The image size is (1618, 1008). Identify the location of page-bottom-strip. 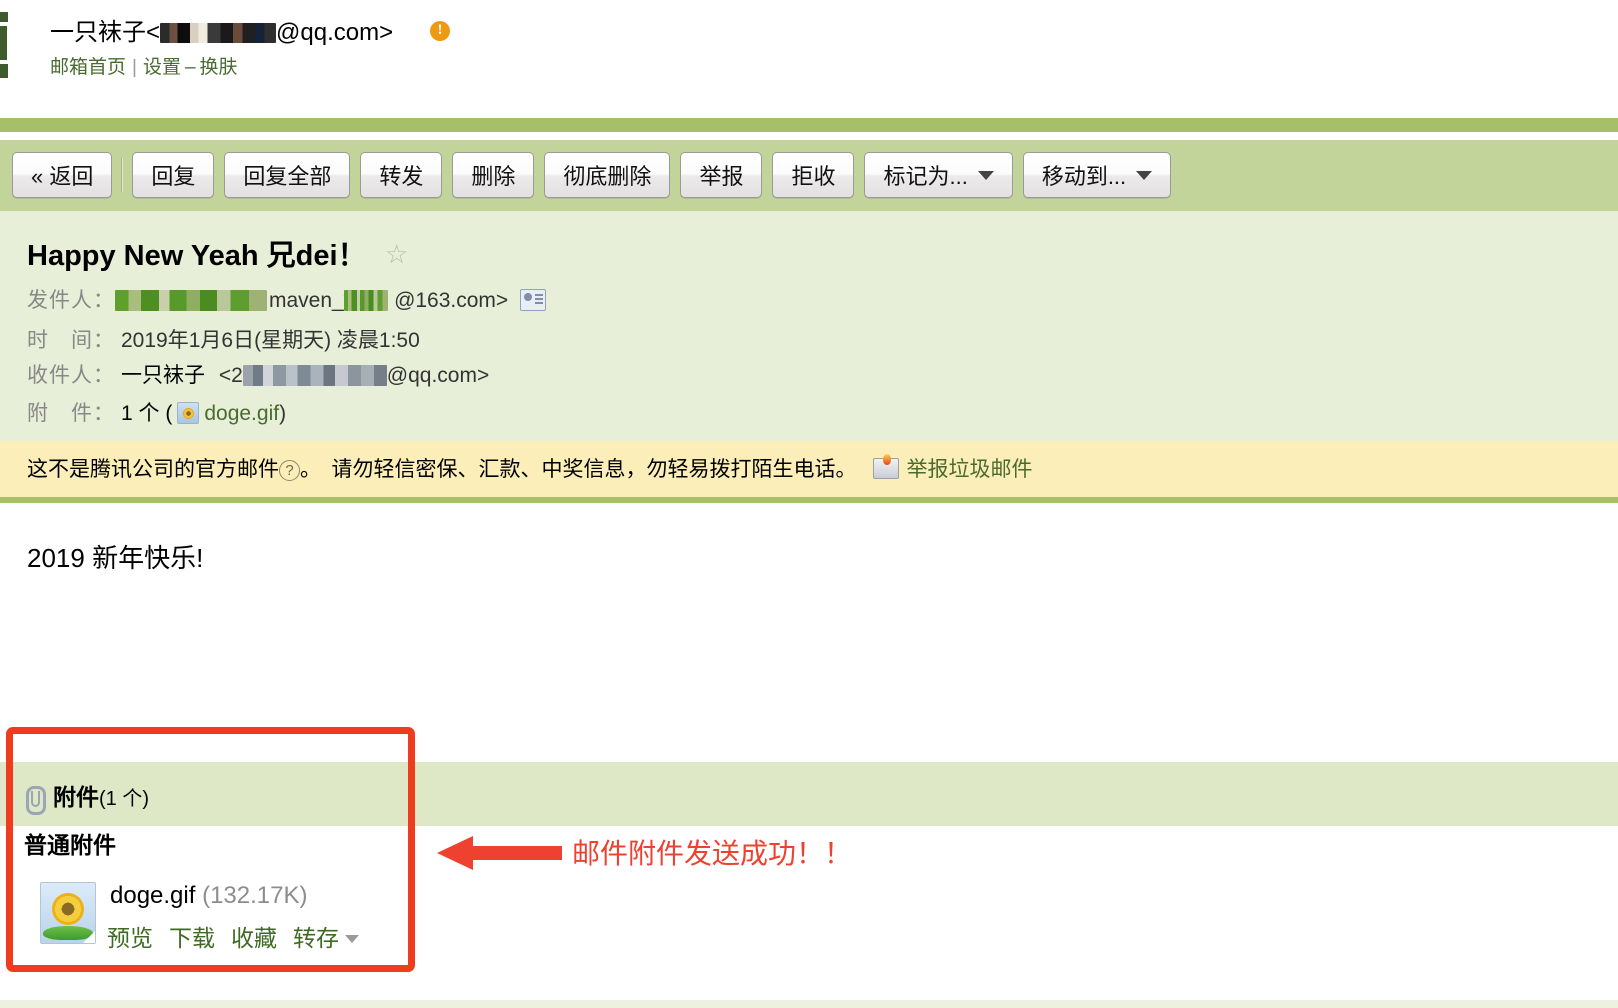
(809, 1004).